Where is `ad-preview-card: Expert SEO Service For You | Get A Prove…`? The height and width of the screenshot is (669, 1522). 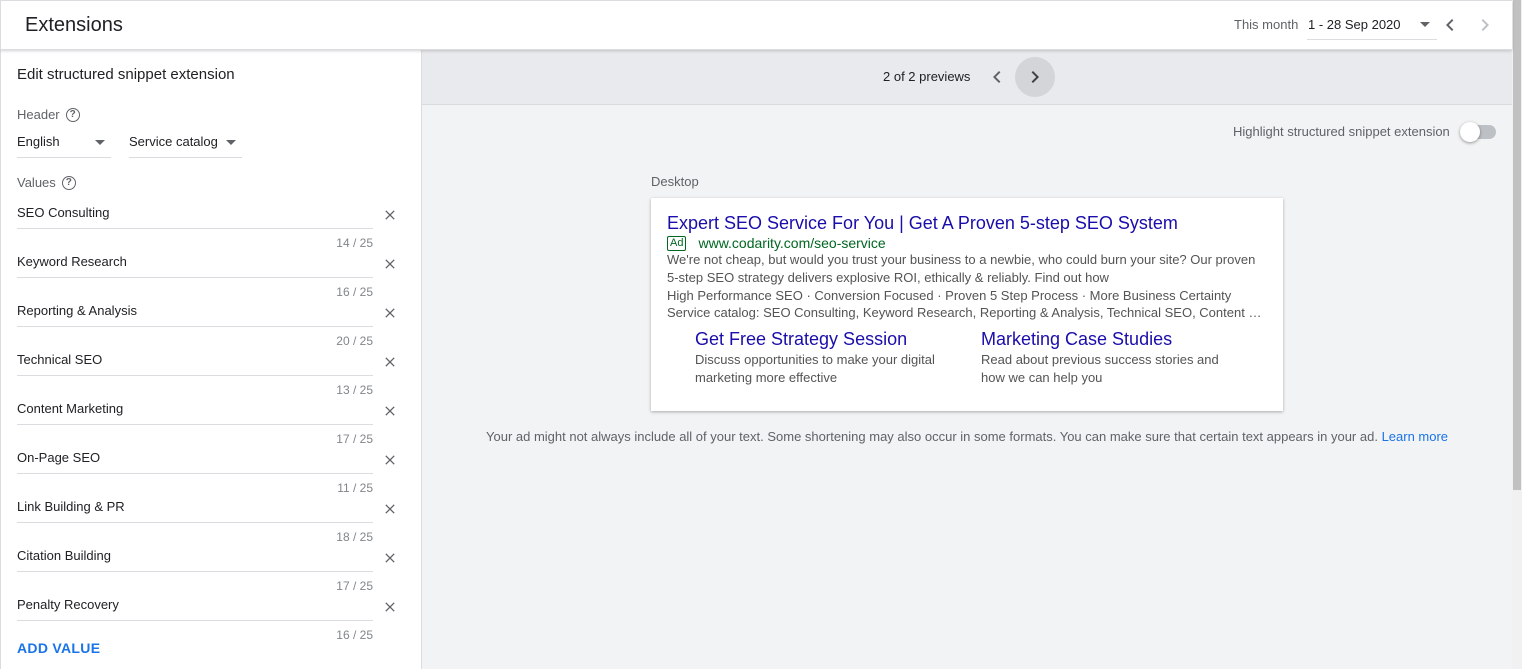 ad-preview-card: Expert SEO Service For You | Get A Prove… is located at coordinates (967, 304).